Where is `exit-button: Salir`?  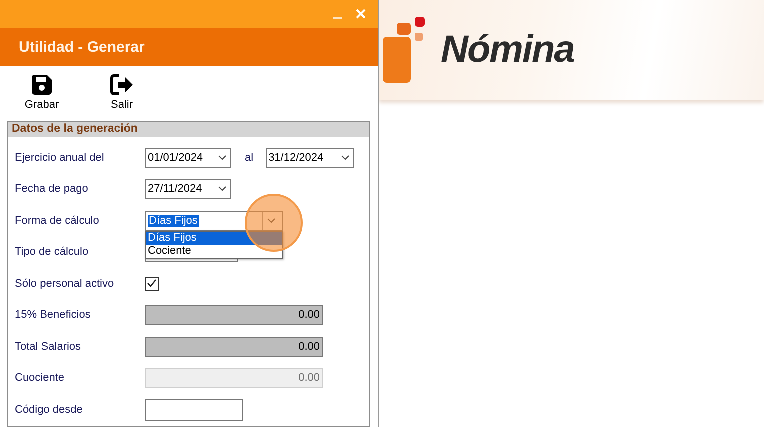
exit-button: Salir is located at coordinates (122, 96).